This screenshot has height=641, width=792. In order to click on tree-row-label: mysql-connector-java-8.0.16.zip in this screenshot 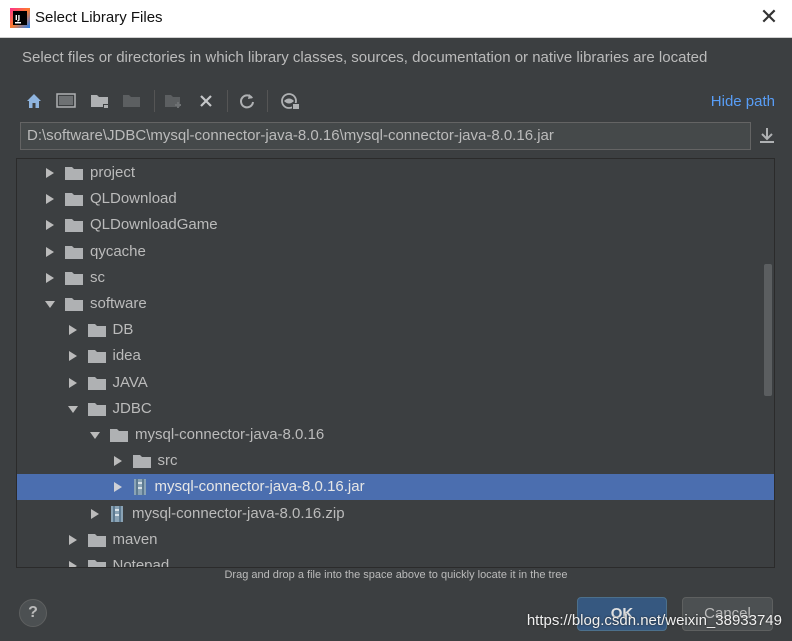, I will do `click(238, 513)`.